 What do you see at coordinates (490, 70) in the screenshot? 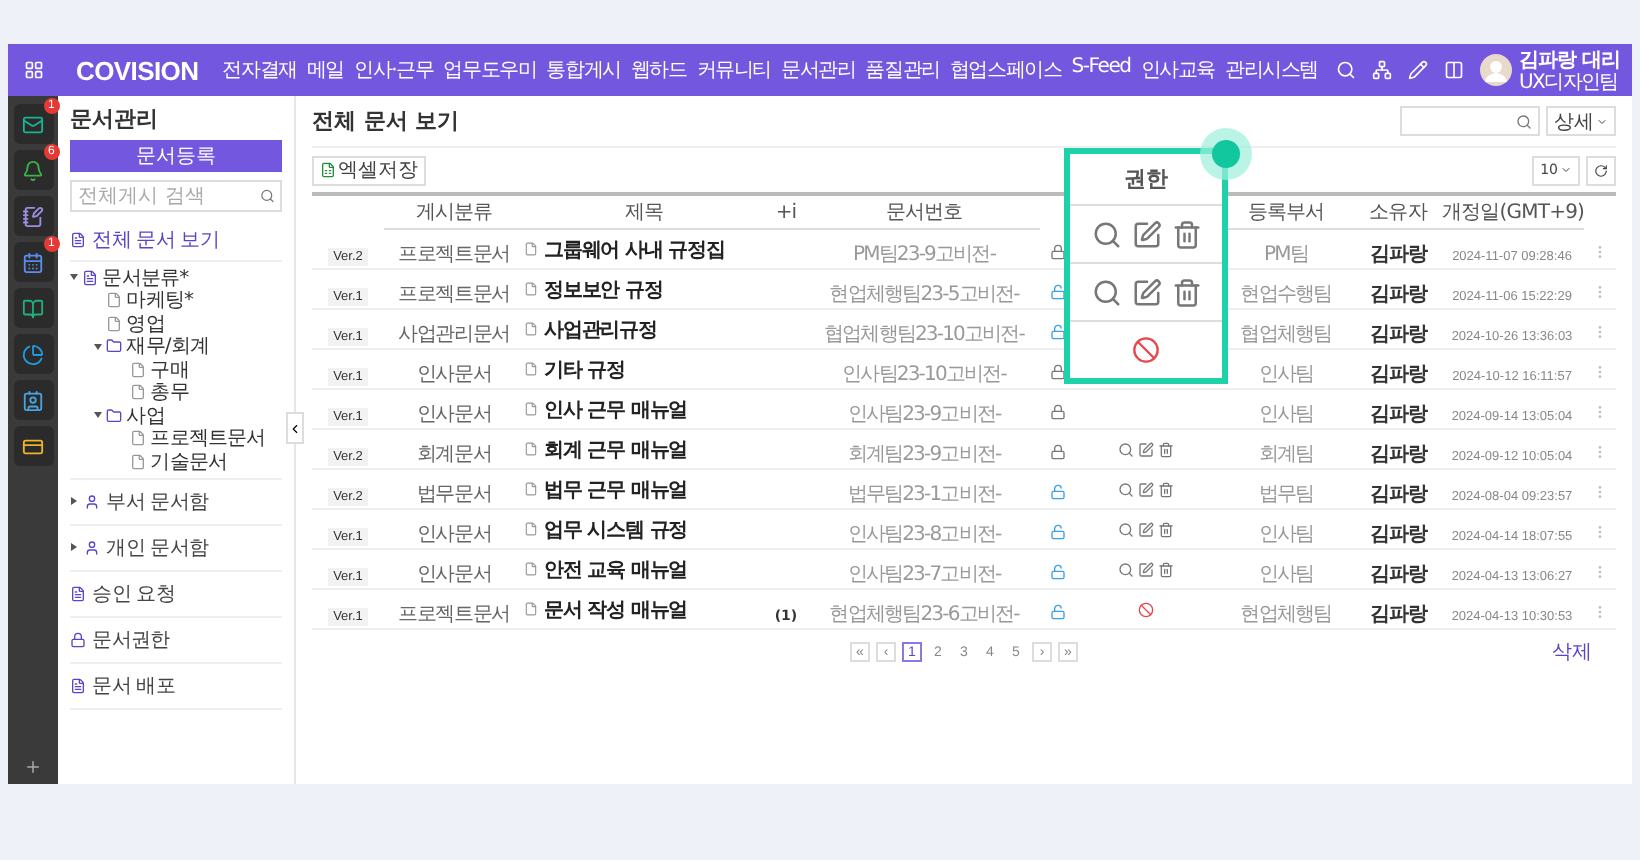
I see `nav-item: 업무도우미` at bounding box center [490, 70].